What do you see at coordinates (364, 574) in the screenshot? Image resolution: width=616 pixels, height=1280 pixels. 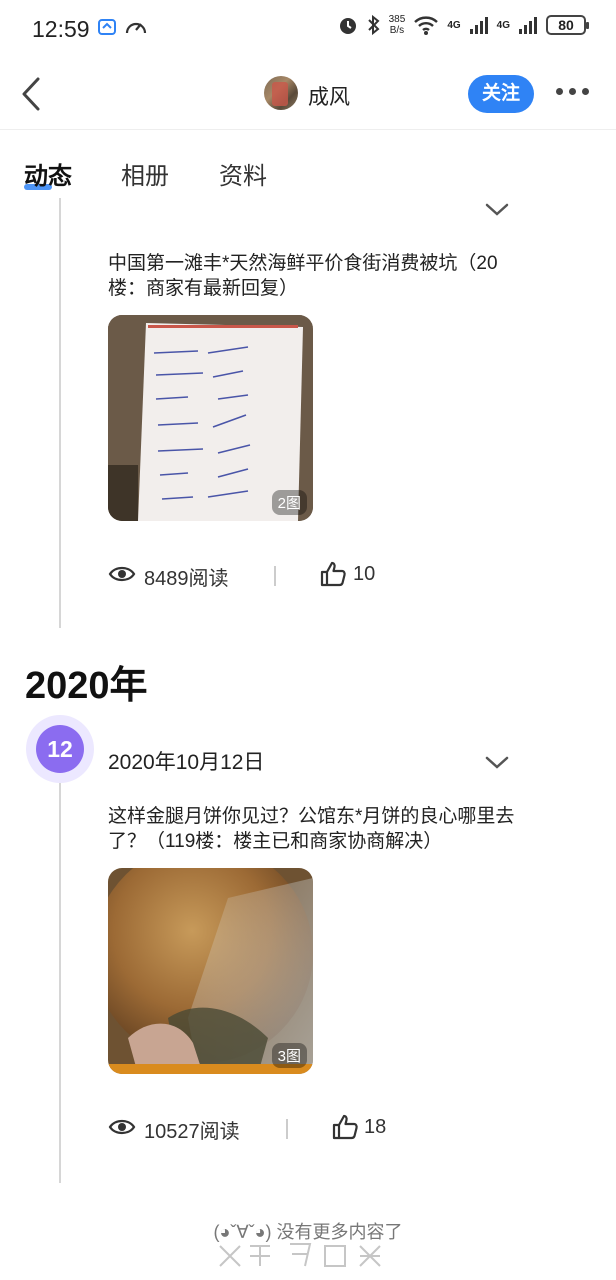 I see `like-count: 10` at bounding box center [364, 574].